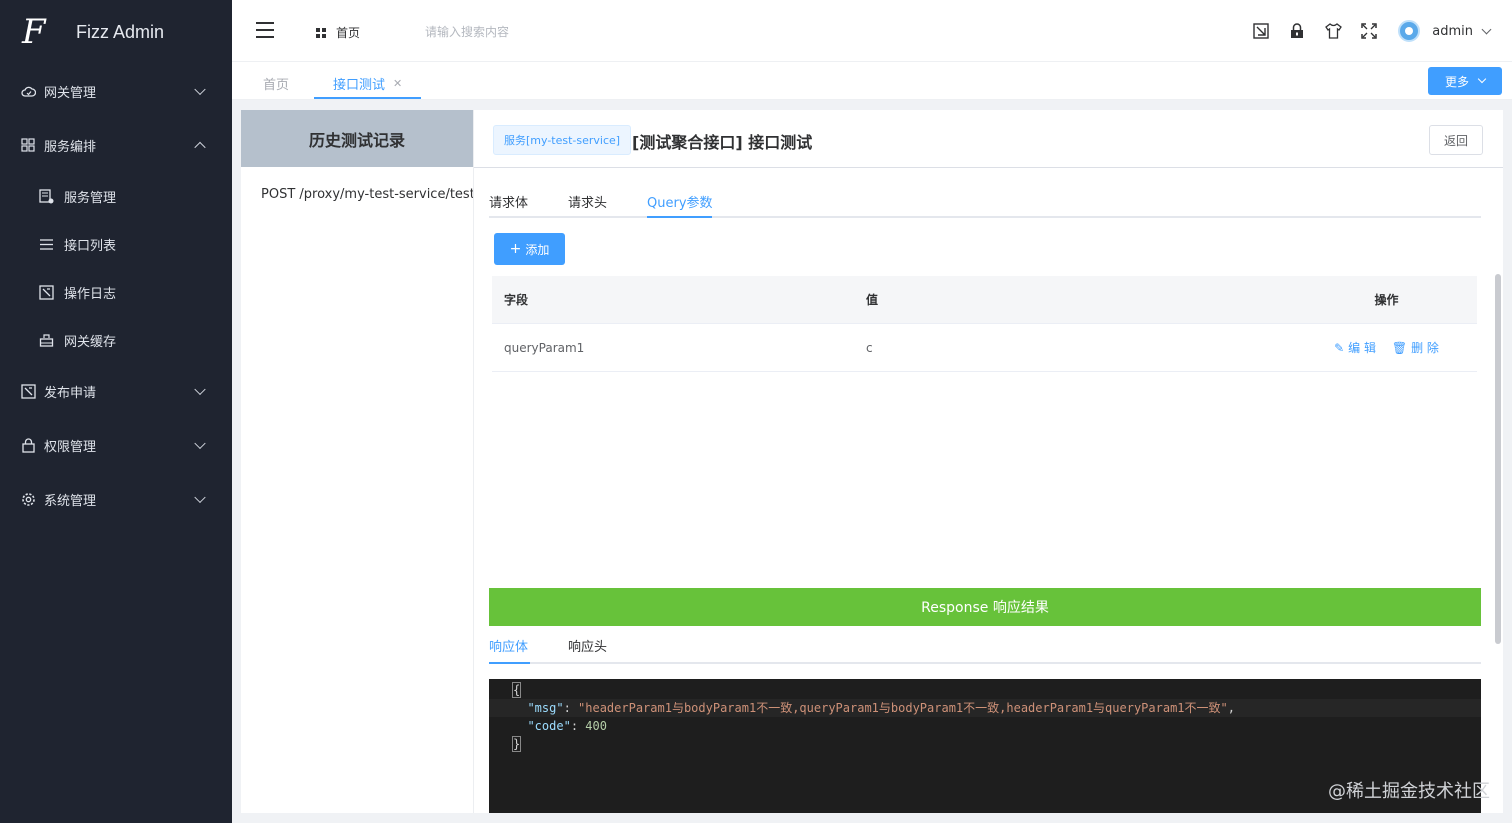  What do you see at coordinates (1456, 81) in the screenshot?
I see `more-button-label: 更多` at bounding box center [1456, 81].